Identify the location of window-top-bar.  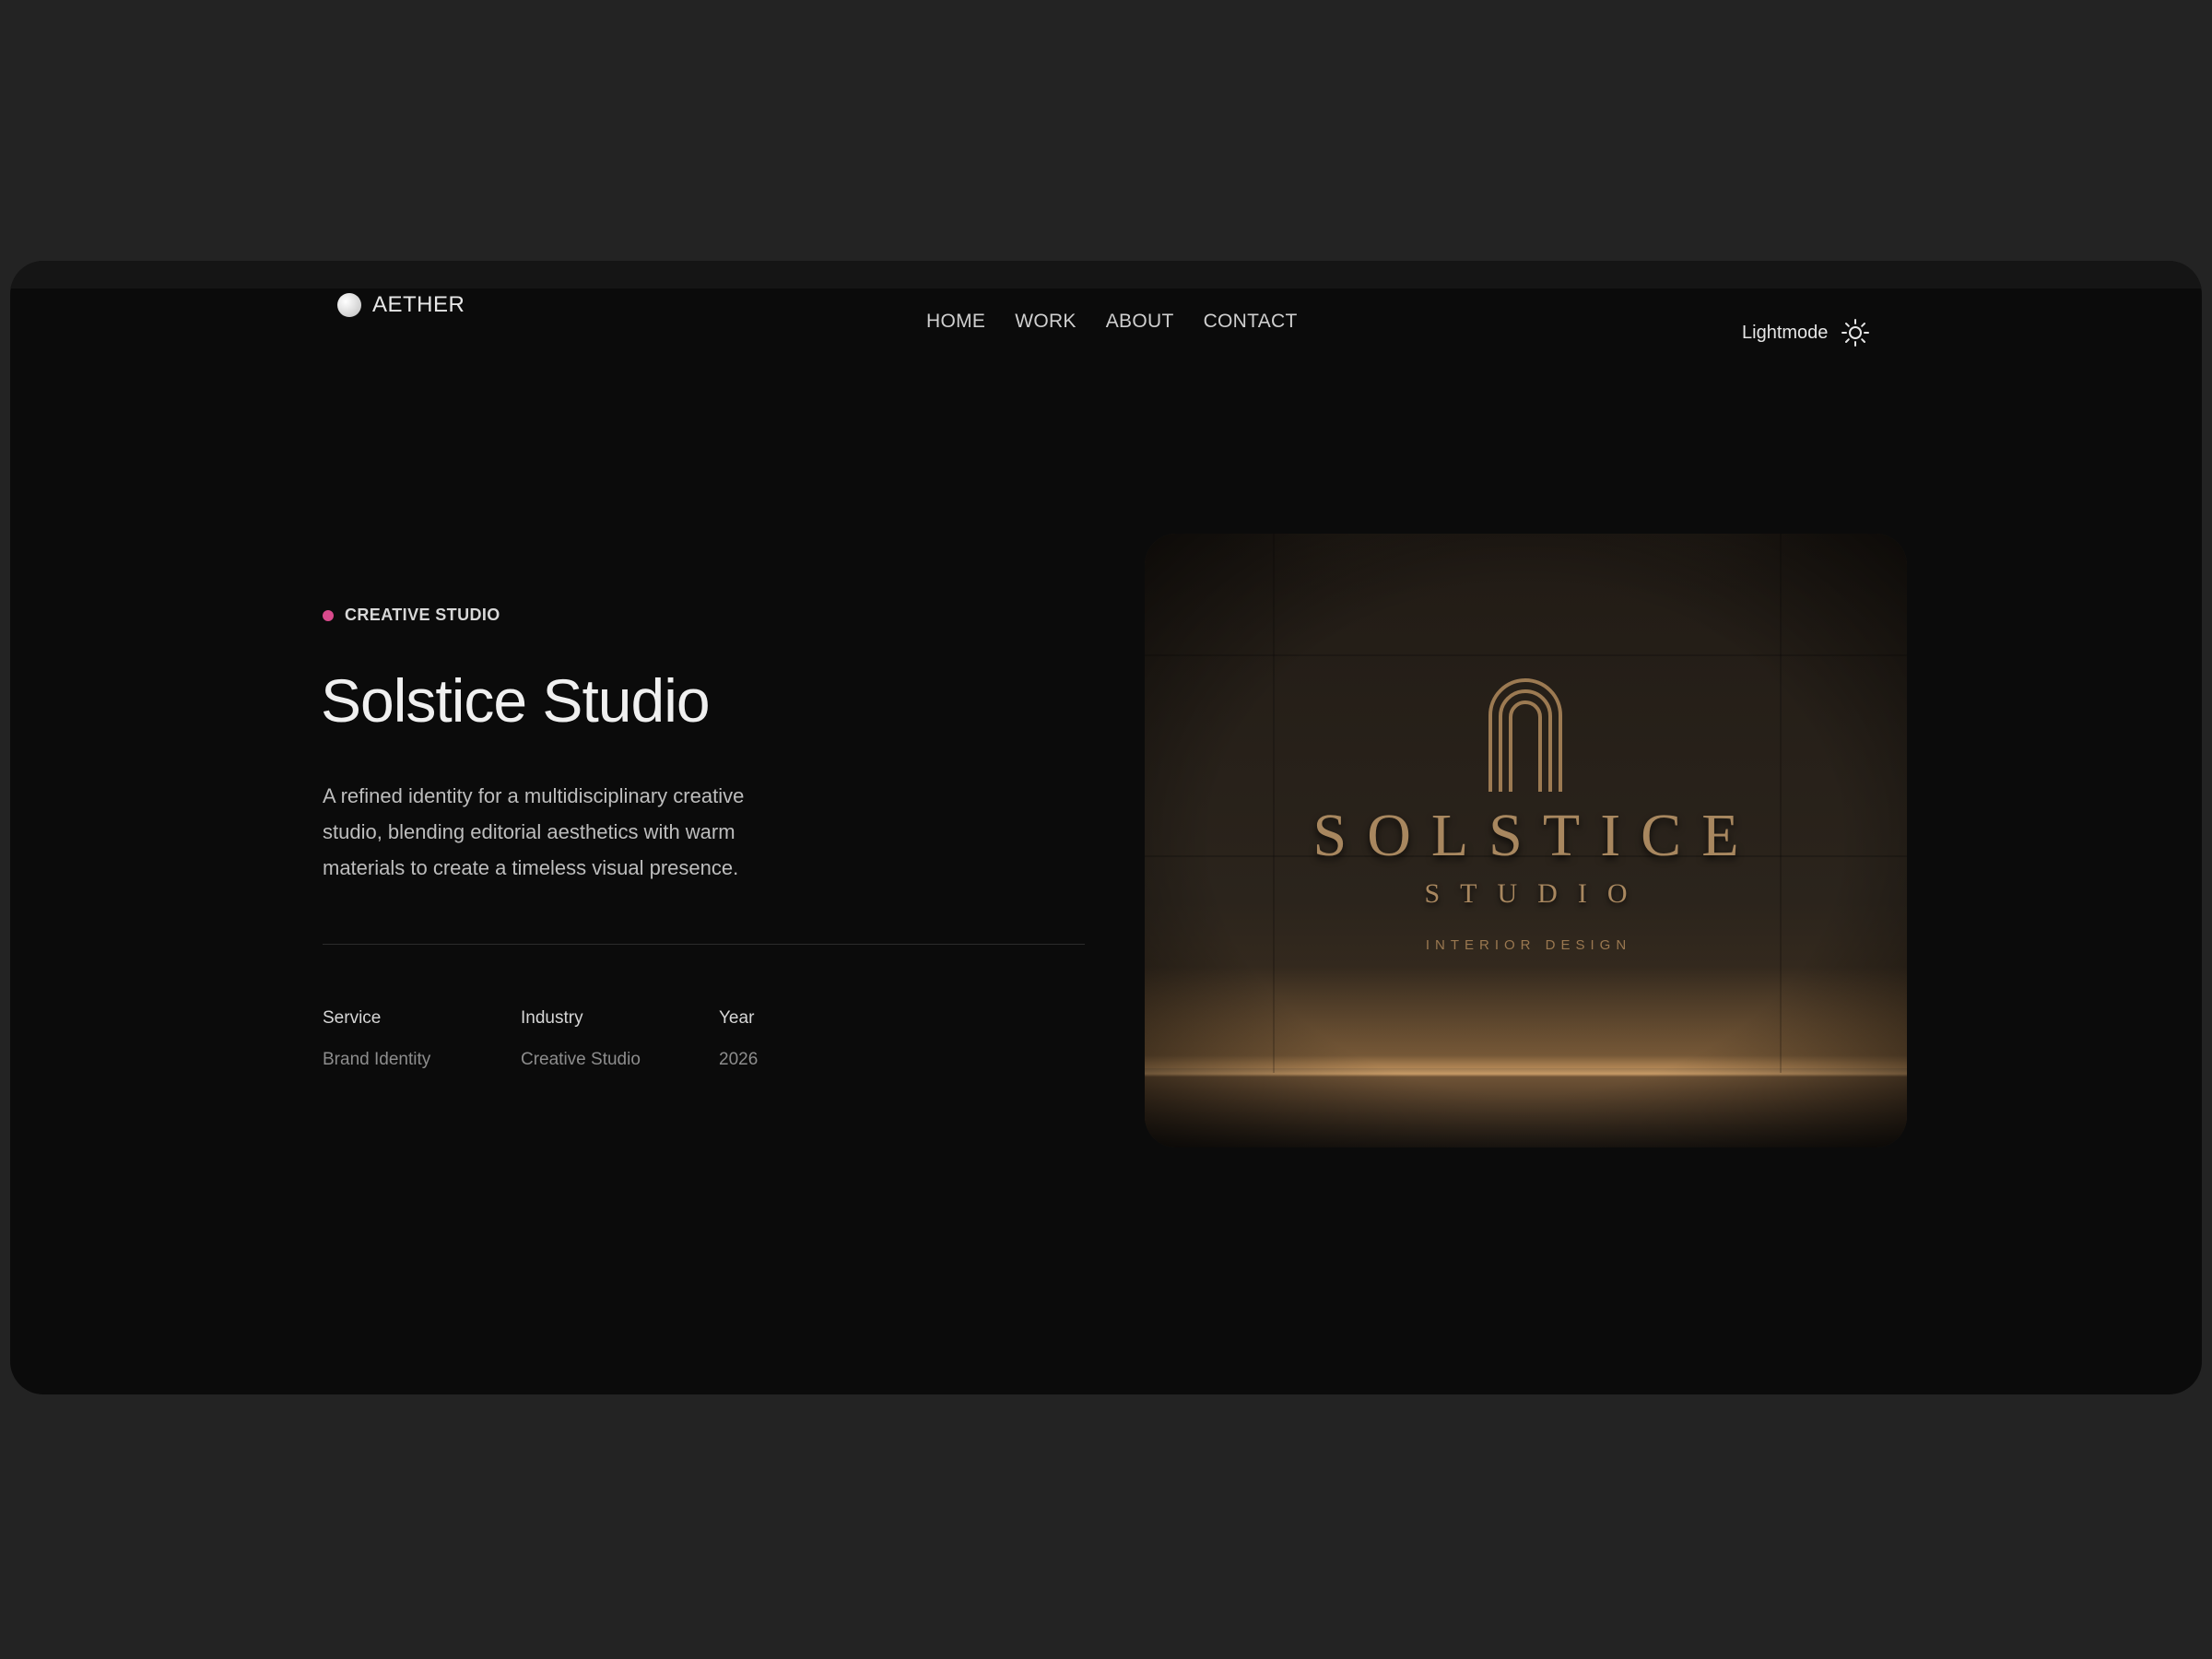
(1106, 274).